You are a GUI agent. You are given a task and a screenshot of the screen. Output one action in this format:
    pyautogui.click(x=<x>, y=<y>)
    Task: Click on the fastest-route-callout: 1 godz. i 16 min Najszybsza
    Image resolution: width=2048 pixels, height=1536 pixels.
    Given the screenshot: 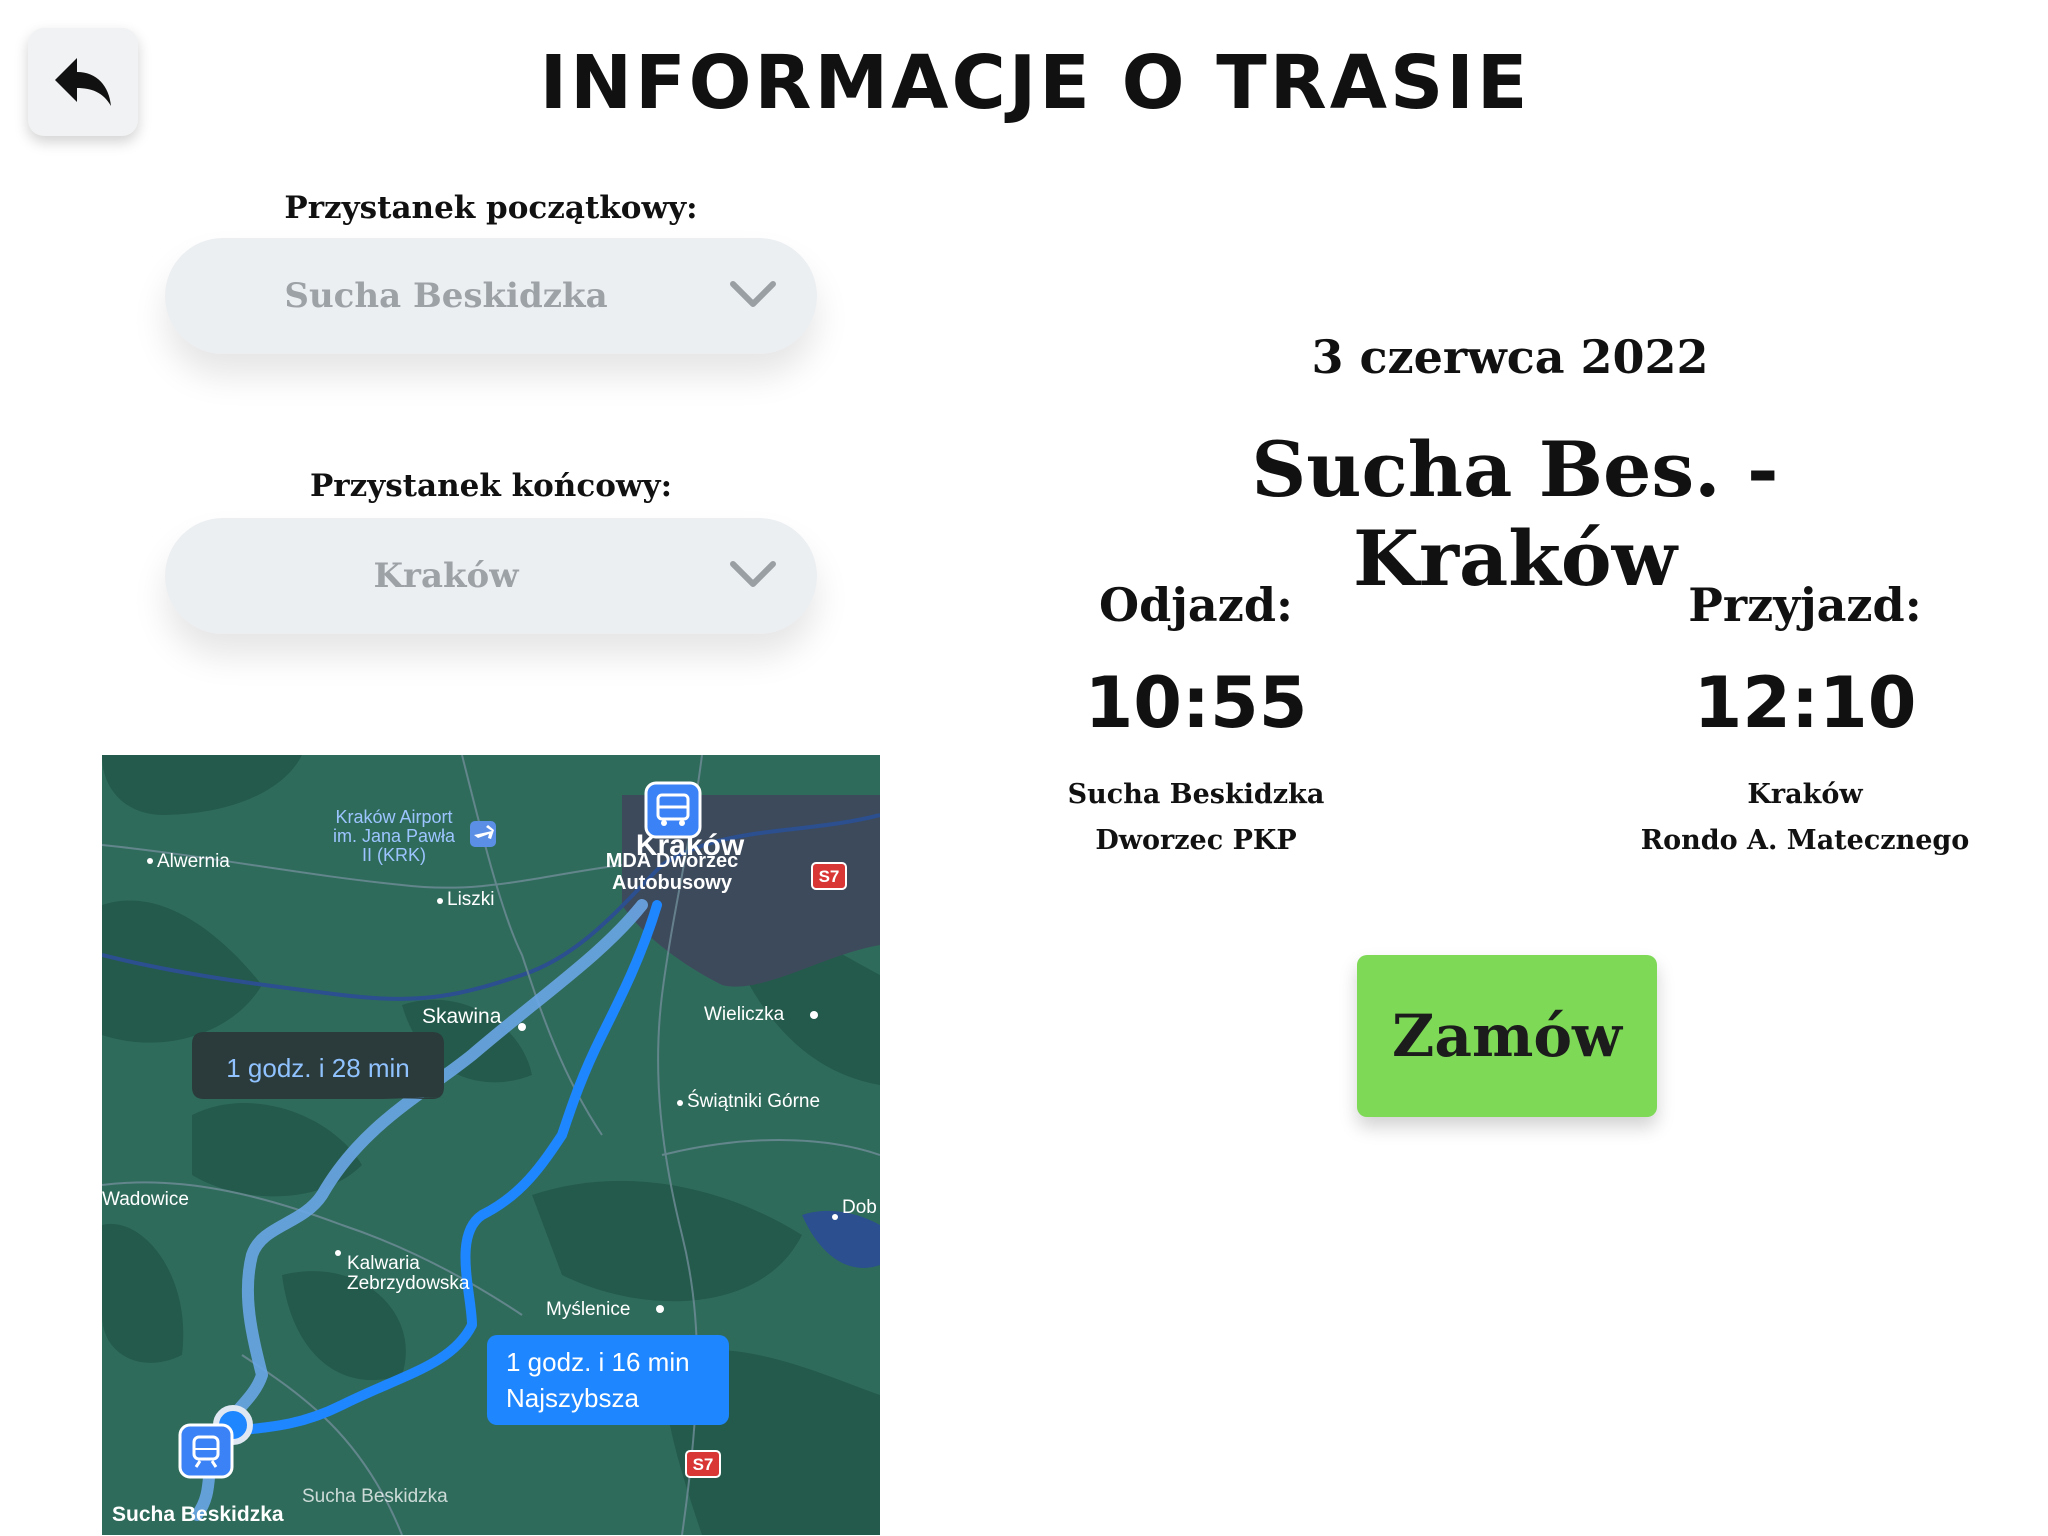 What is the action you would take?
    pyautogui.click(x=608, y=1380)
    